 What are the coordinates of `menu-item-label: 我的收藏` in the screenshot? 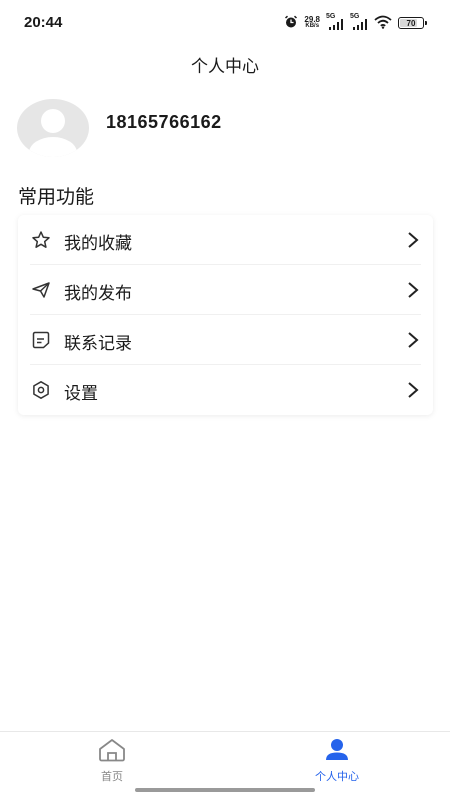 It's located at (98, 244).